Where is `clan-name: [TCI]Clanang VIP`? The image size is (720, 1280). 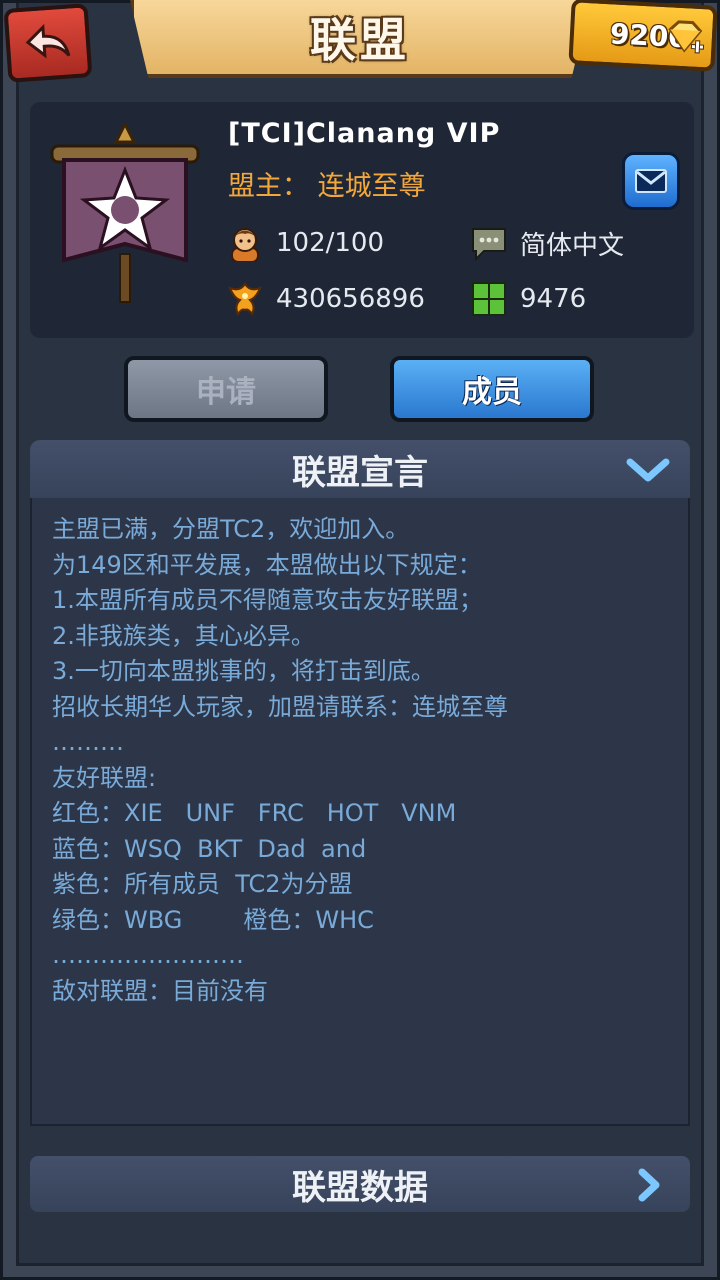
clan-name: [TCI]Clanang VIP is located at coordinates (364, 133).